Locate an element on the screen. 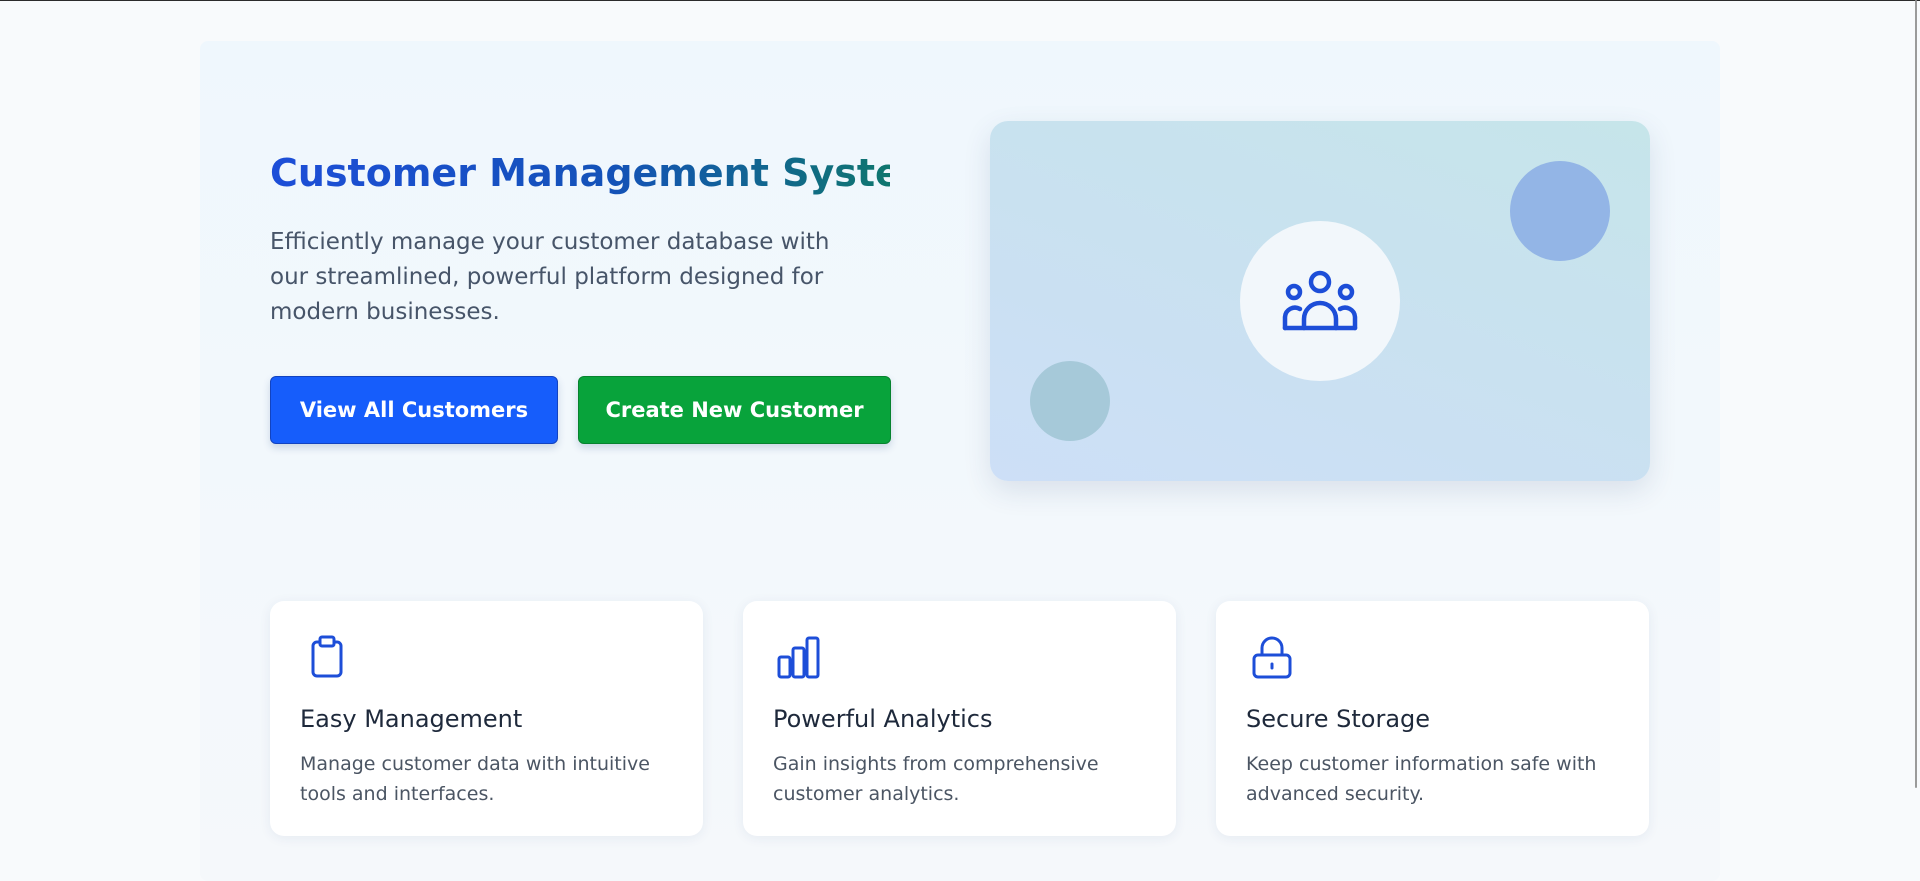 The height and width of the screenshot is (881, 1920). hero-illustration is located at coordinates (1320, 301).